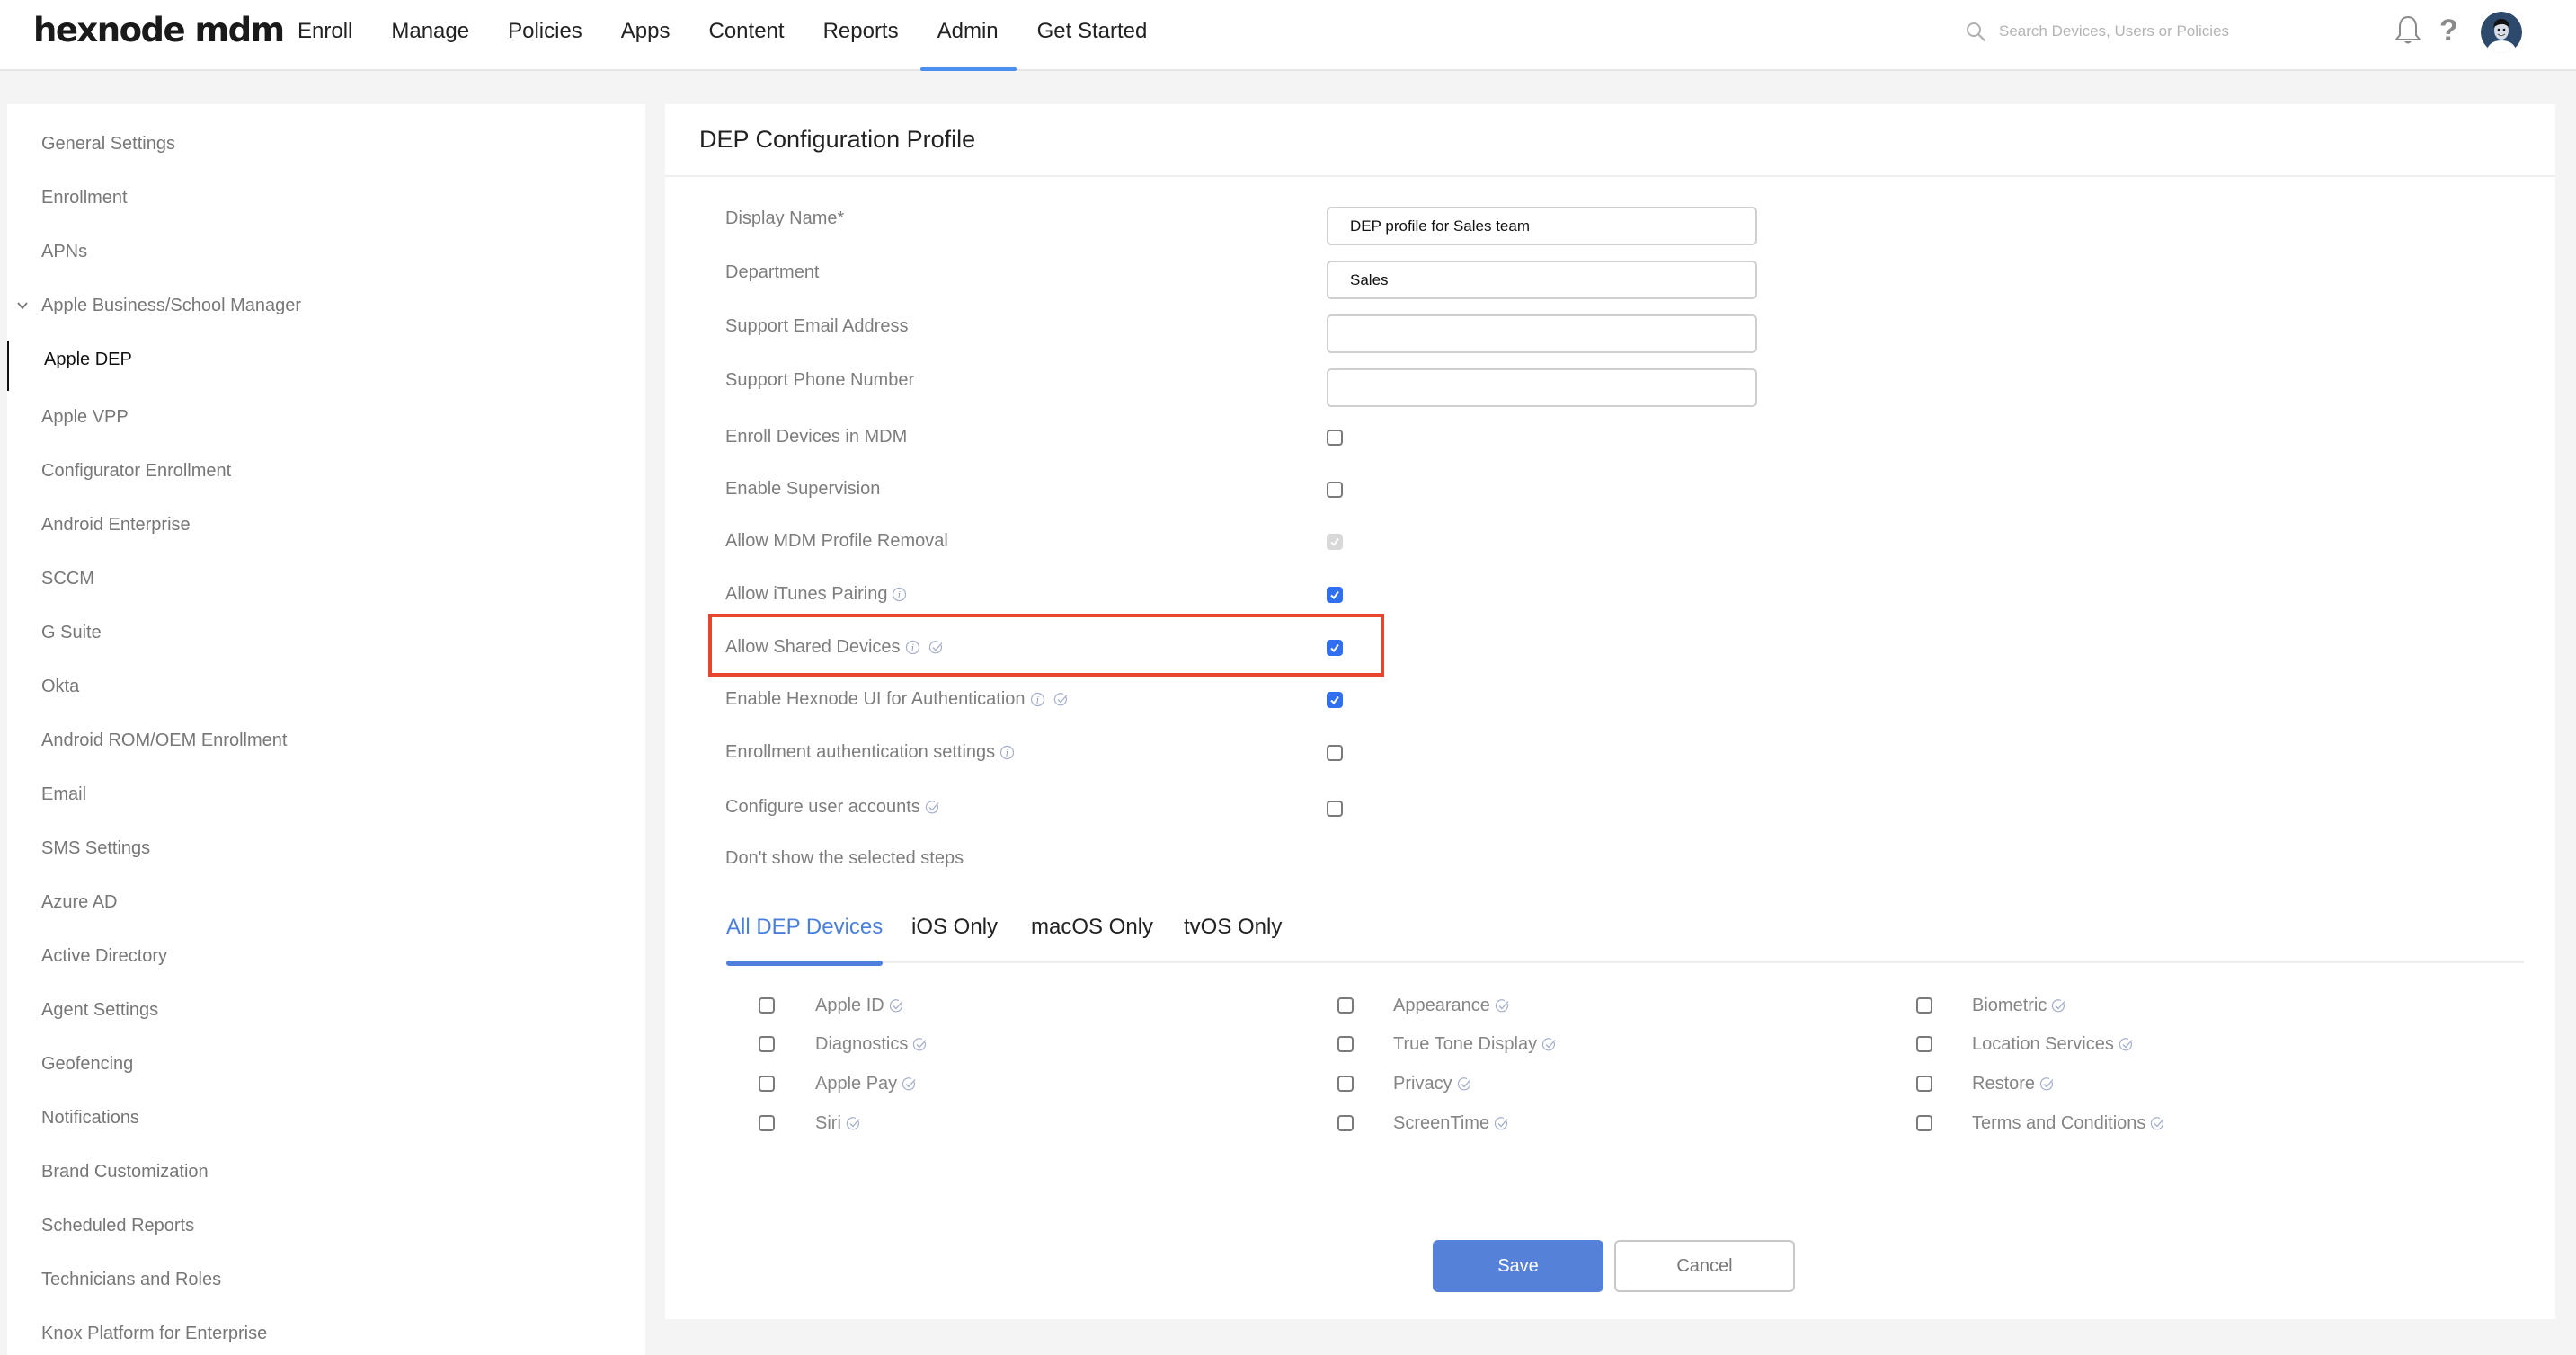 This screenshot has height=1355, width=2576. Describe the element at coordinates (1345, 1123) in the screenshot. I see `step-screentime-checkbox` at that location.